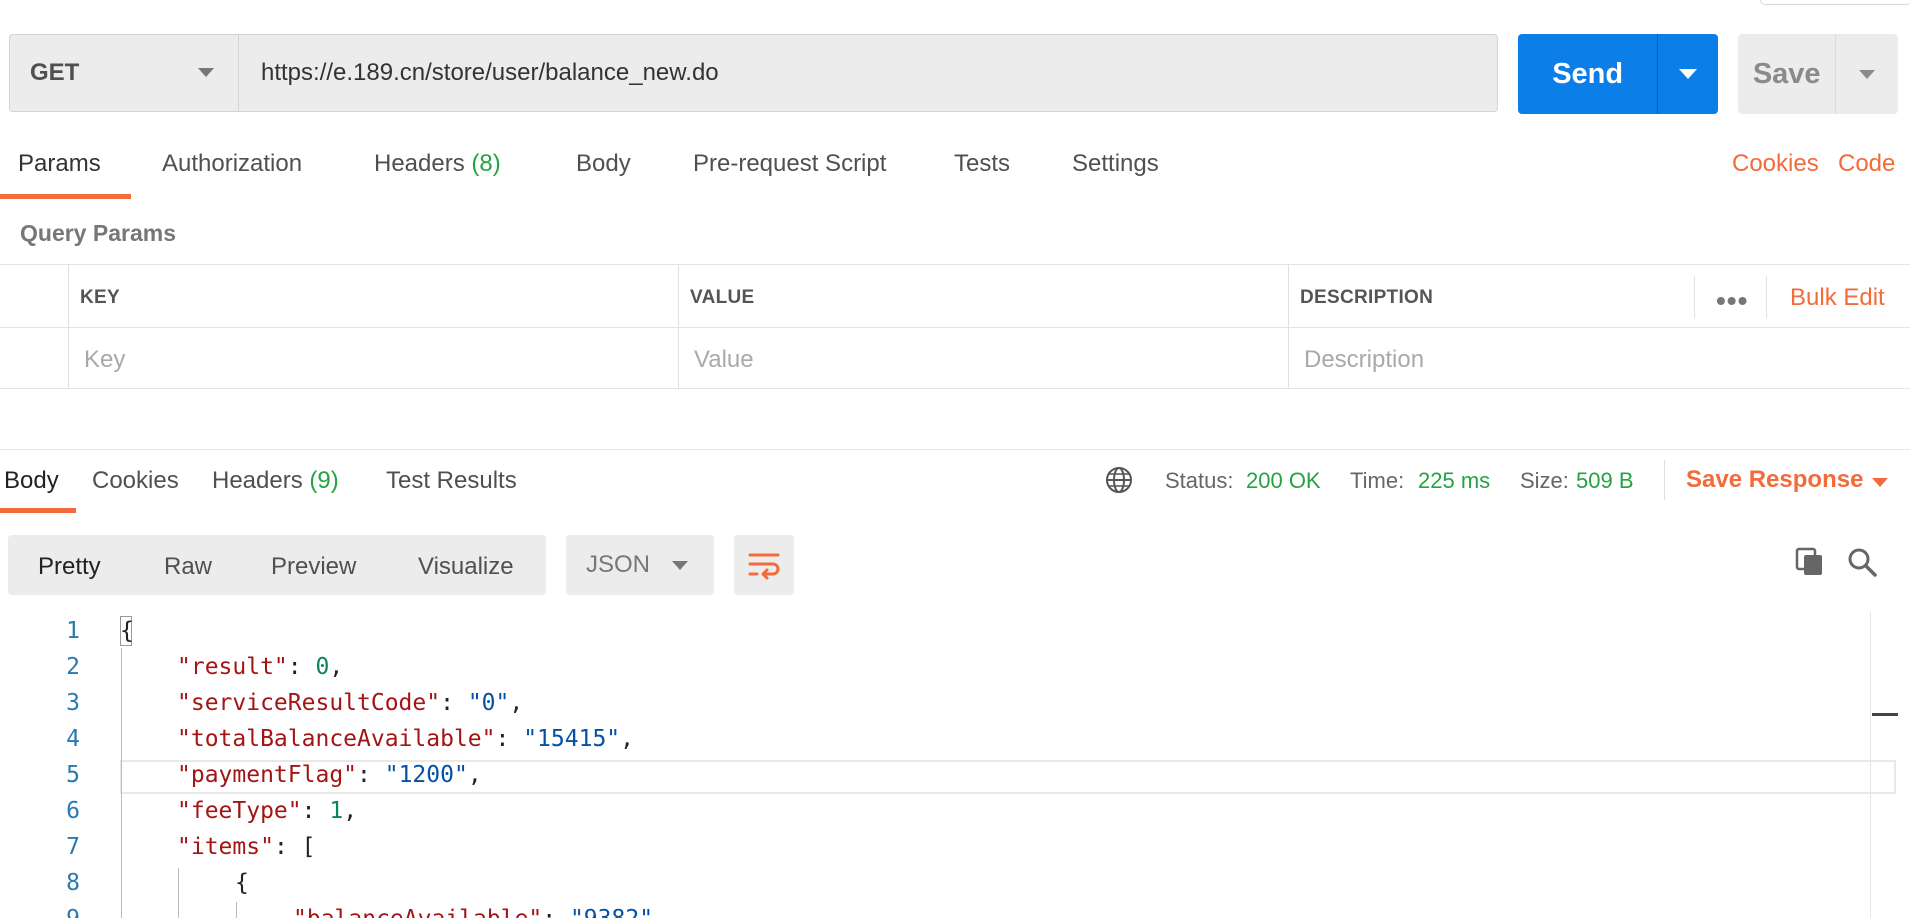 The height and width of the screenshot is (918, 1910). I want to click on save-options-button, so click(1866, 74).